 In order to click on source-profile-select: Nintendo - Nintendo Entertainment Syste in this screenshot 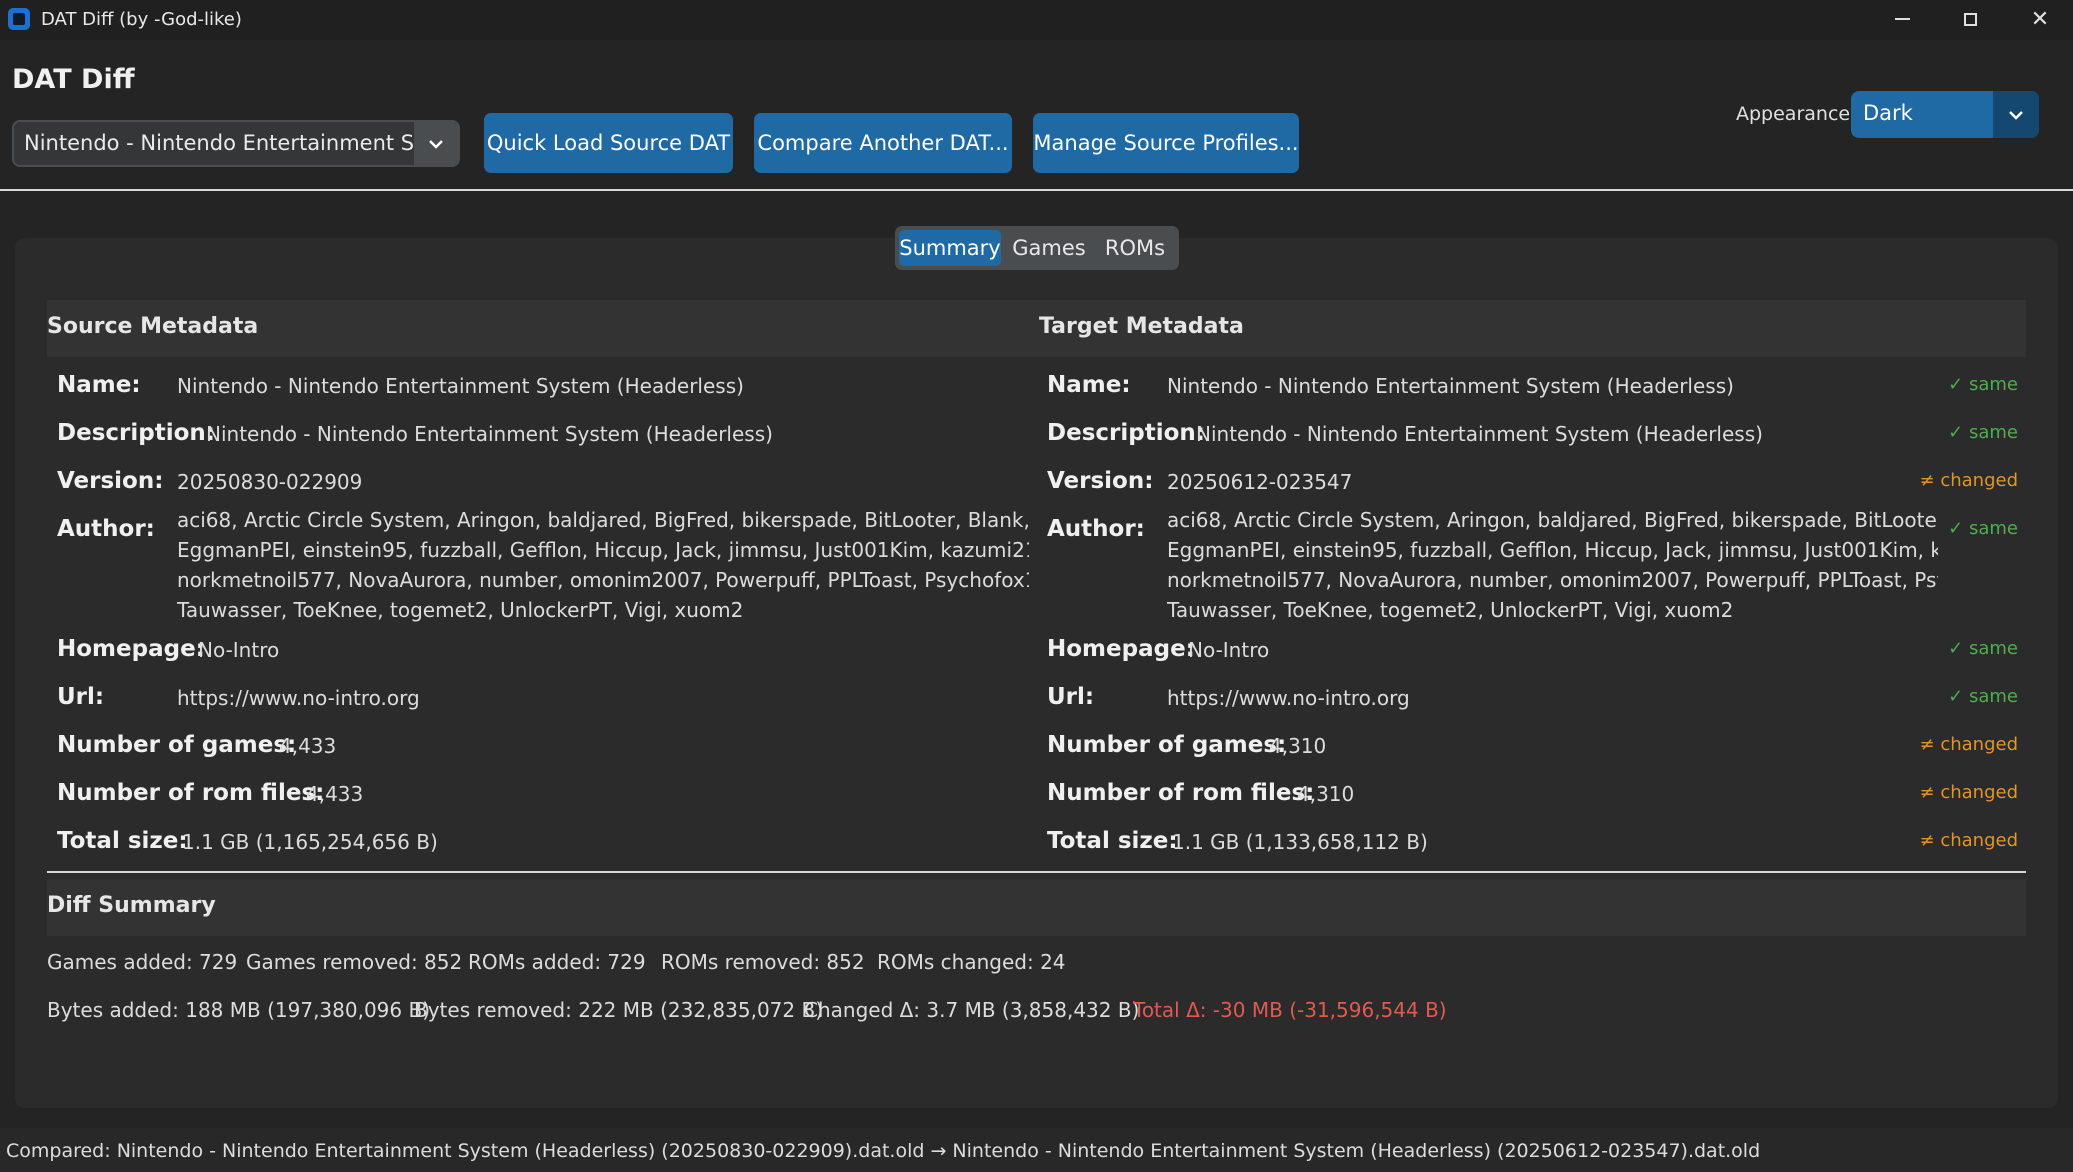, I will do `click(236, 143)`.